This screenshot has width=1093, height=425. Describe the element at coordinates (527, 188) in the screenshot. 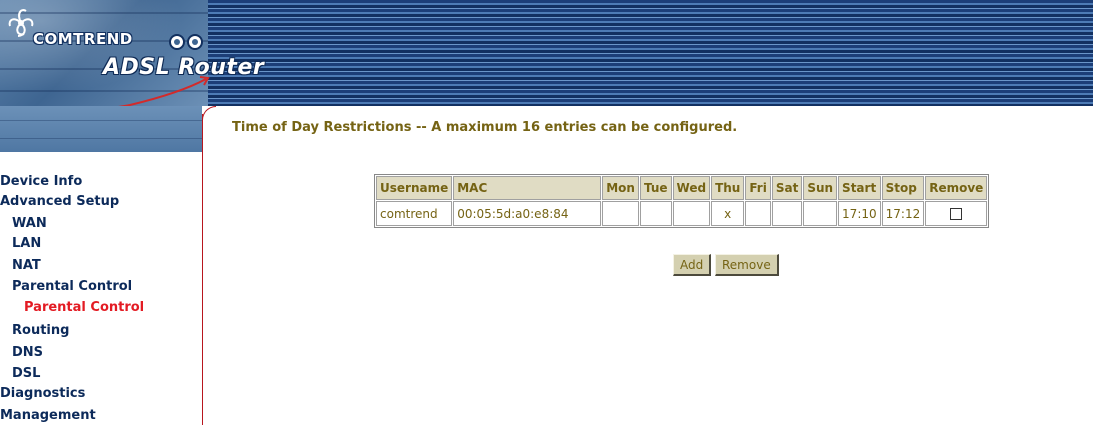

I see `column-header-mac: MAC` at that location.